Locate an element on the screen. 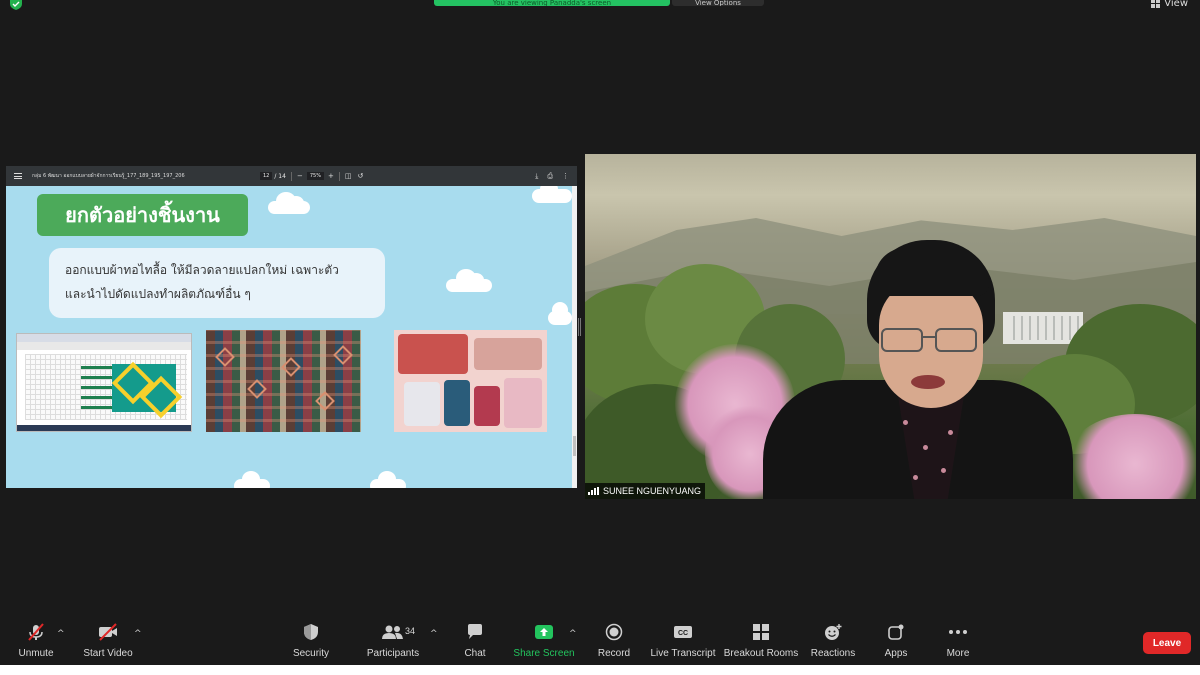 The width and height of the screenshot is (1200, 675). unmute-button: Unmute is located at coordinates (36, 643).